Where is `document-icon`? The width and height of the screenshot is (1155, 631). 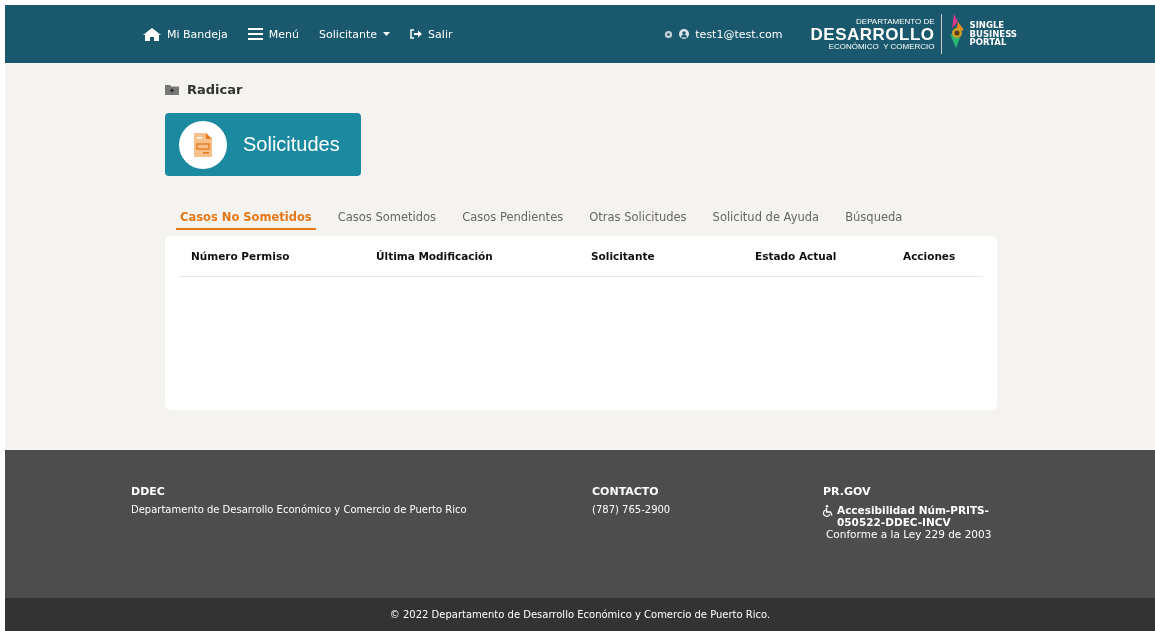
document-icon is located at coordinates (203, 144).